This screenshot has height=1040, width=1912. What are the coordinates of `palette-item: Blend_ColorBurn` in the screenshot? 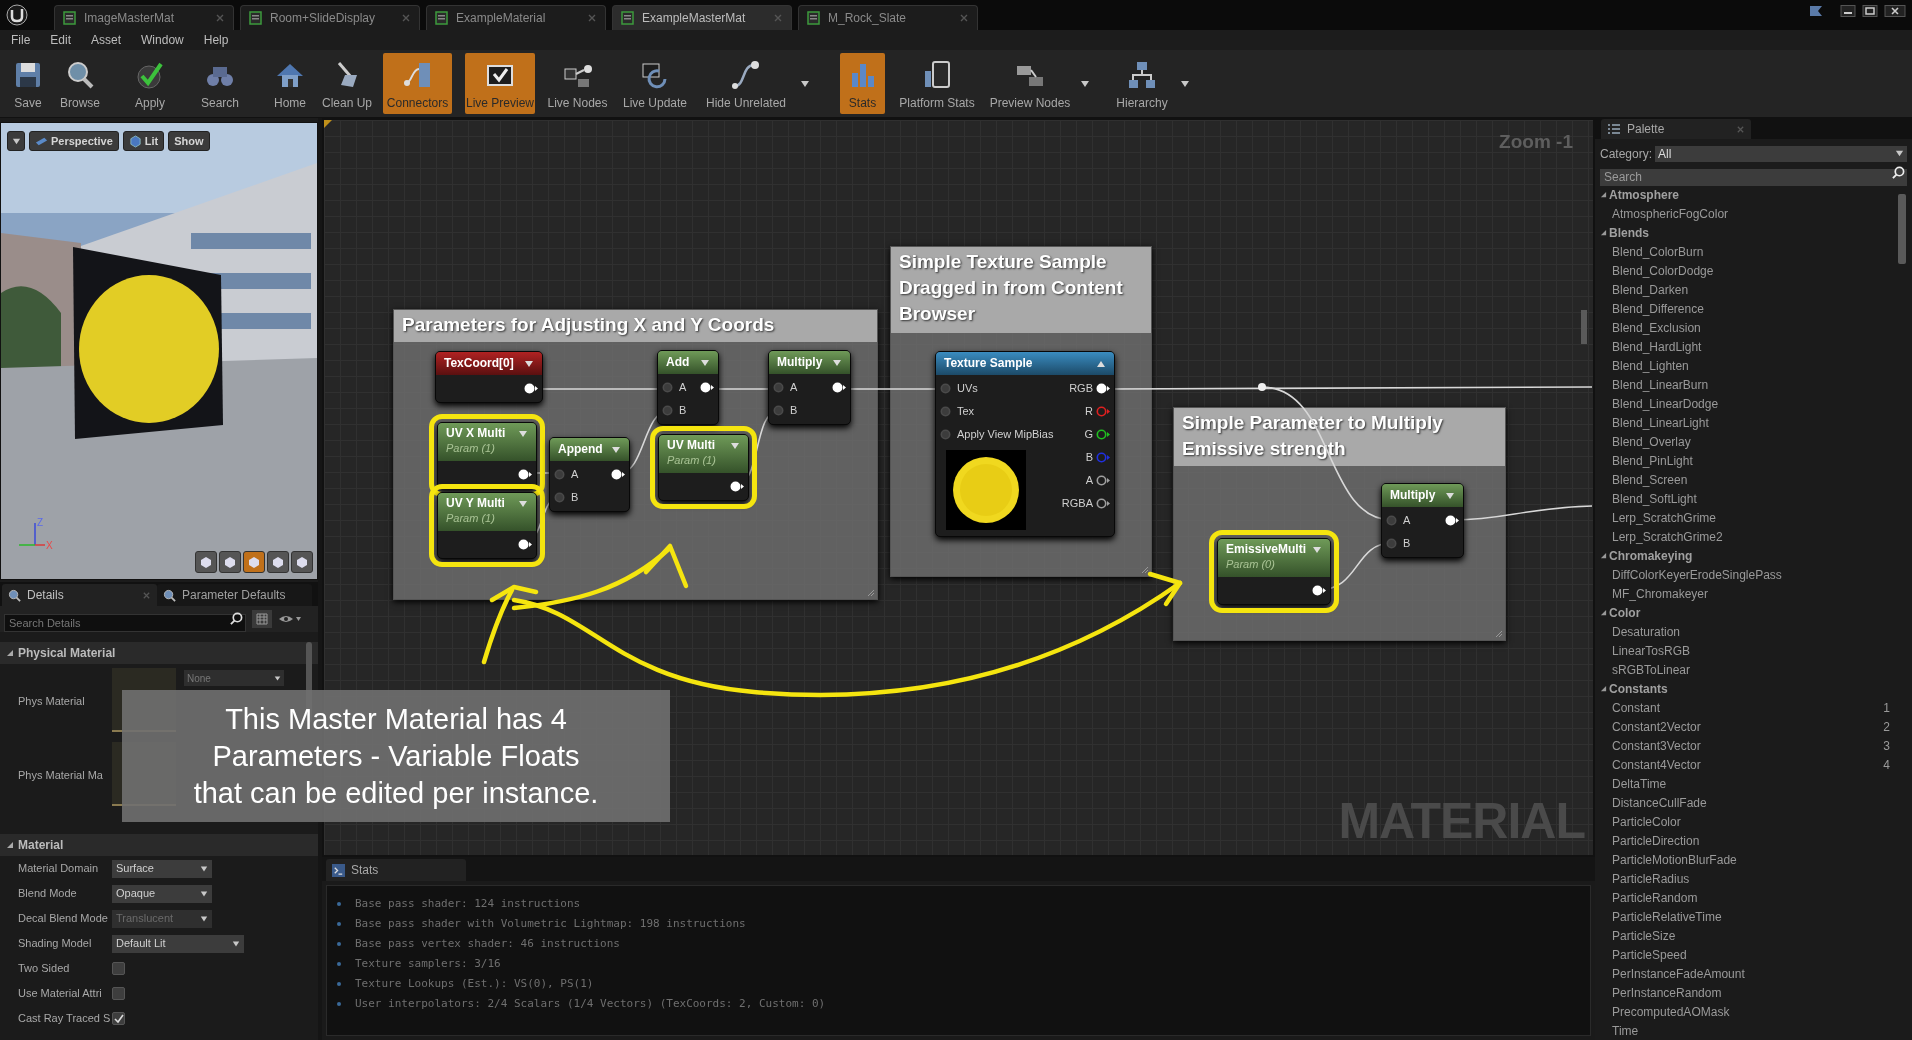 It's located at (1658, 251).